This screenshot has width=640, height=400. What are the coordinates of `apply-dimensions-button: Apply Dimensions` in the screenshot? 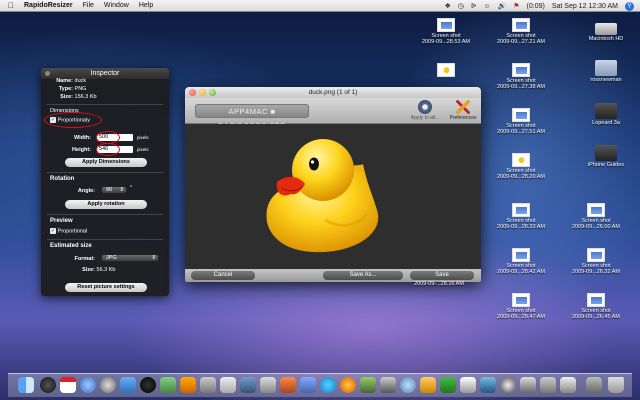 It's located at (106, 162).